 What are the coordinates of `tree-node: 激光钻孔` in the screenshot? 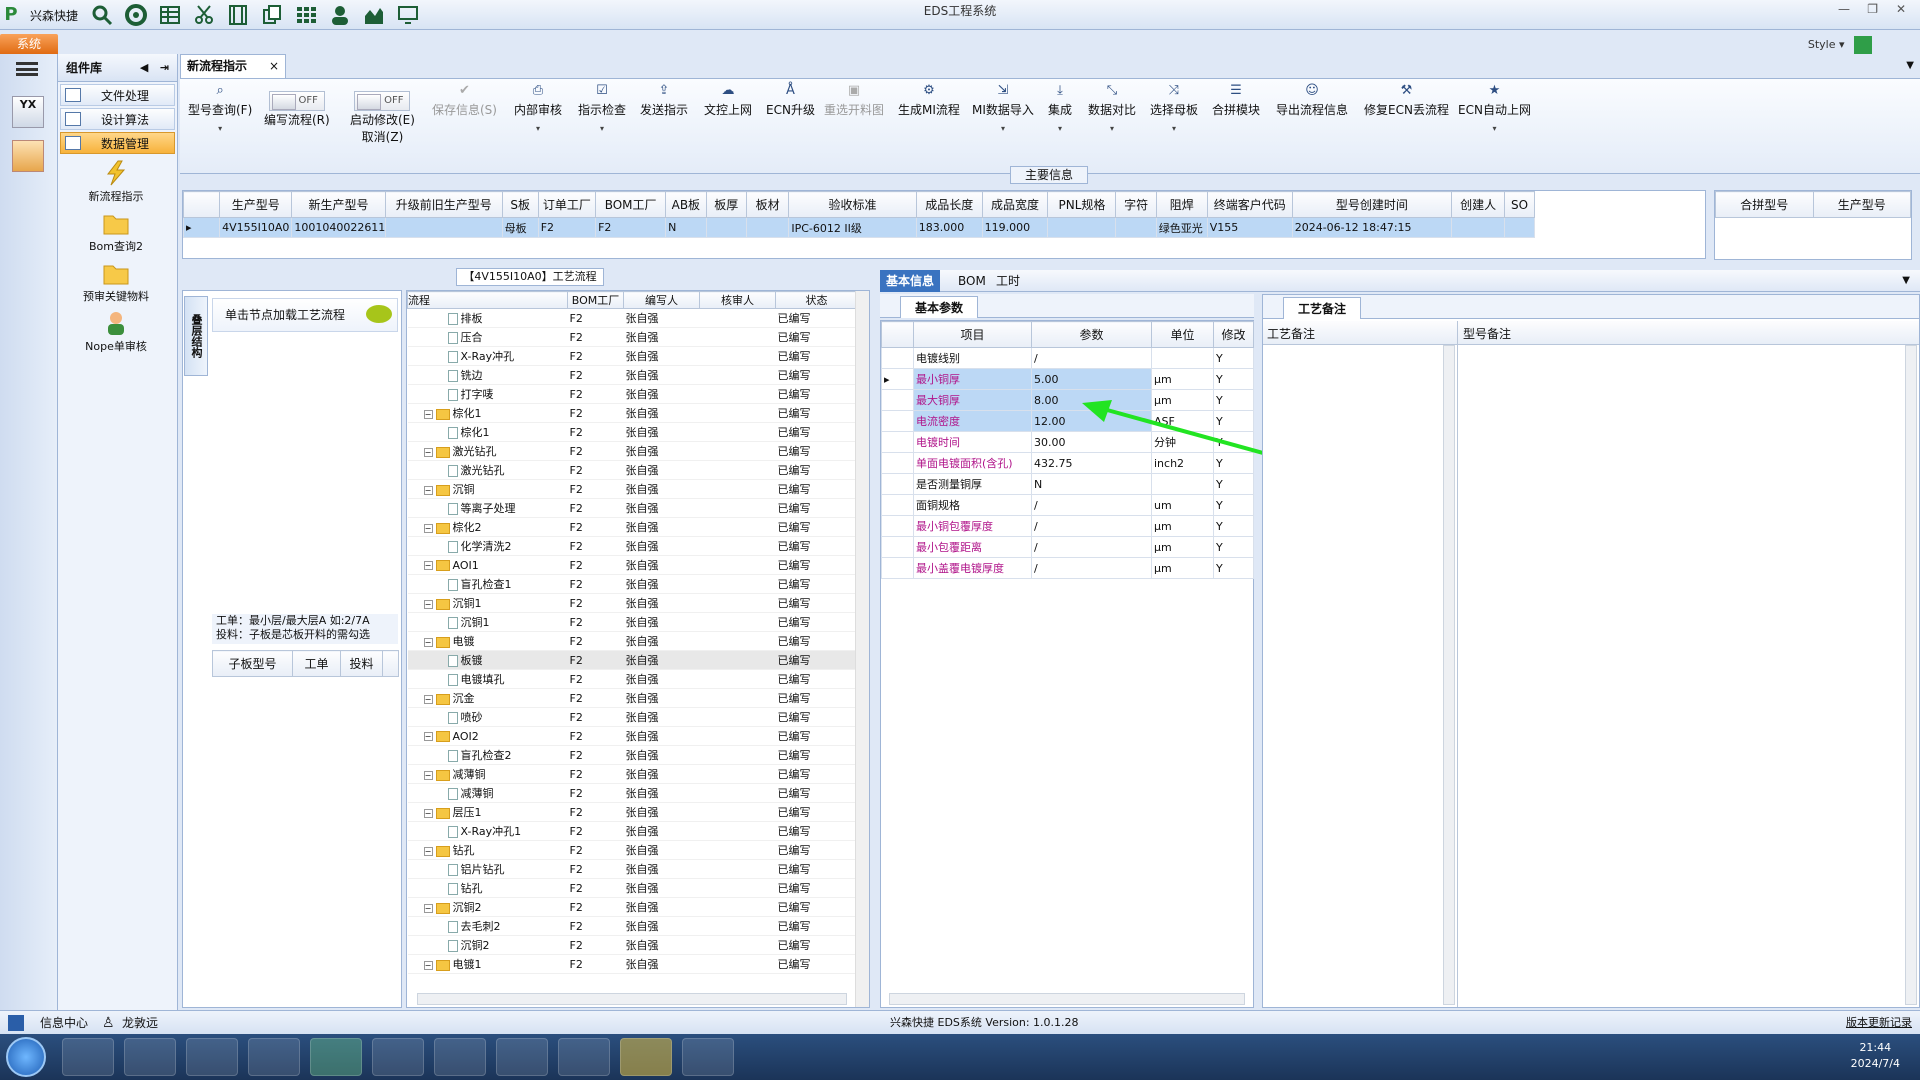 It's located at (487, 470).